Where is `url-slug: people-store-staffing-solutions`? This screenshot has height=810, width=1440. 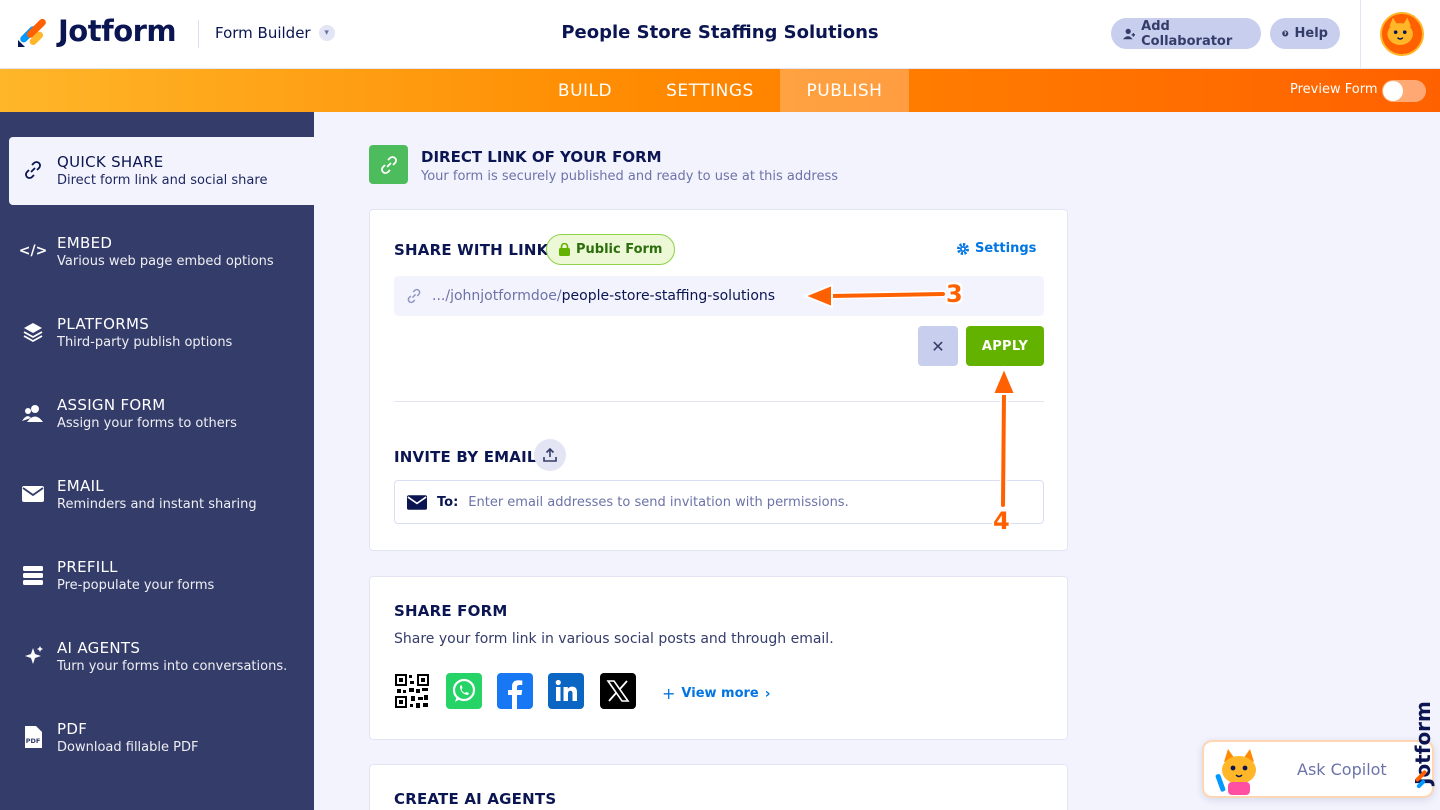 url-slug: people-store-staffing-solutions is located at coordinates (668, 296).